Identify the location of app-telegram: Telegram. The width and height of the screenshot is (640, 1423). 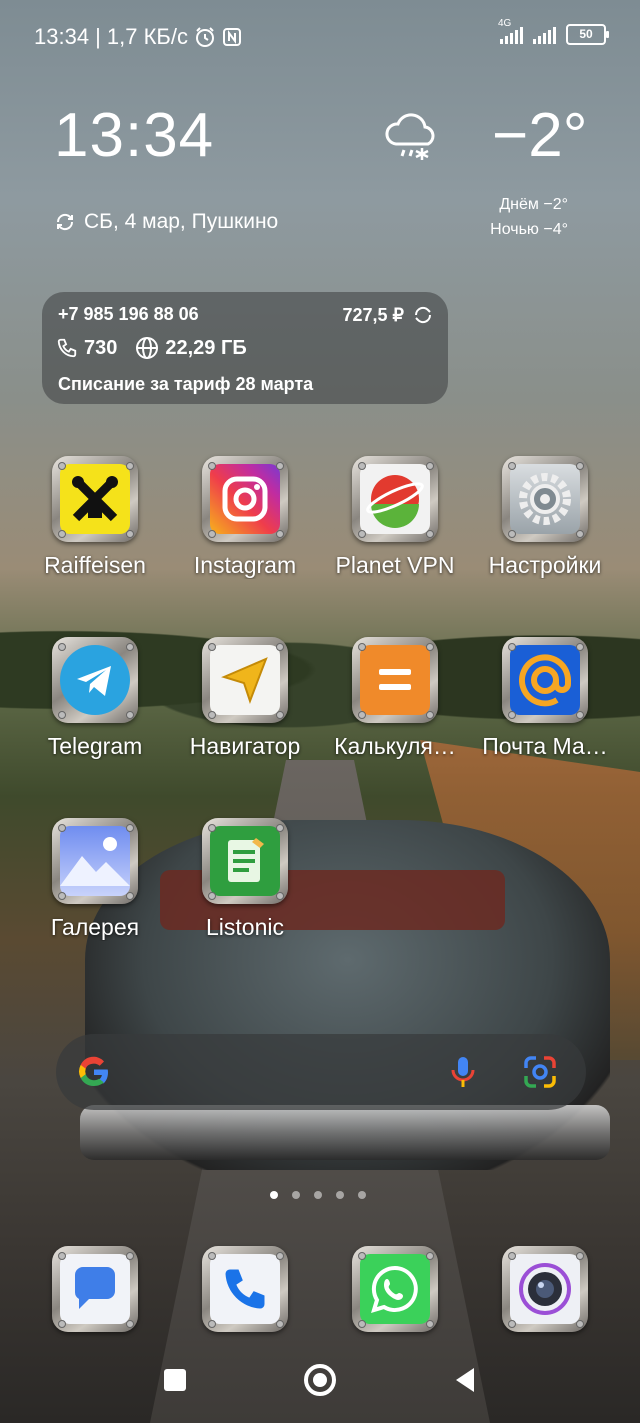
(95, 698).